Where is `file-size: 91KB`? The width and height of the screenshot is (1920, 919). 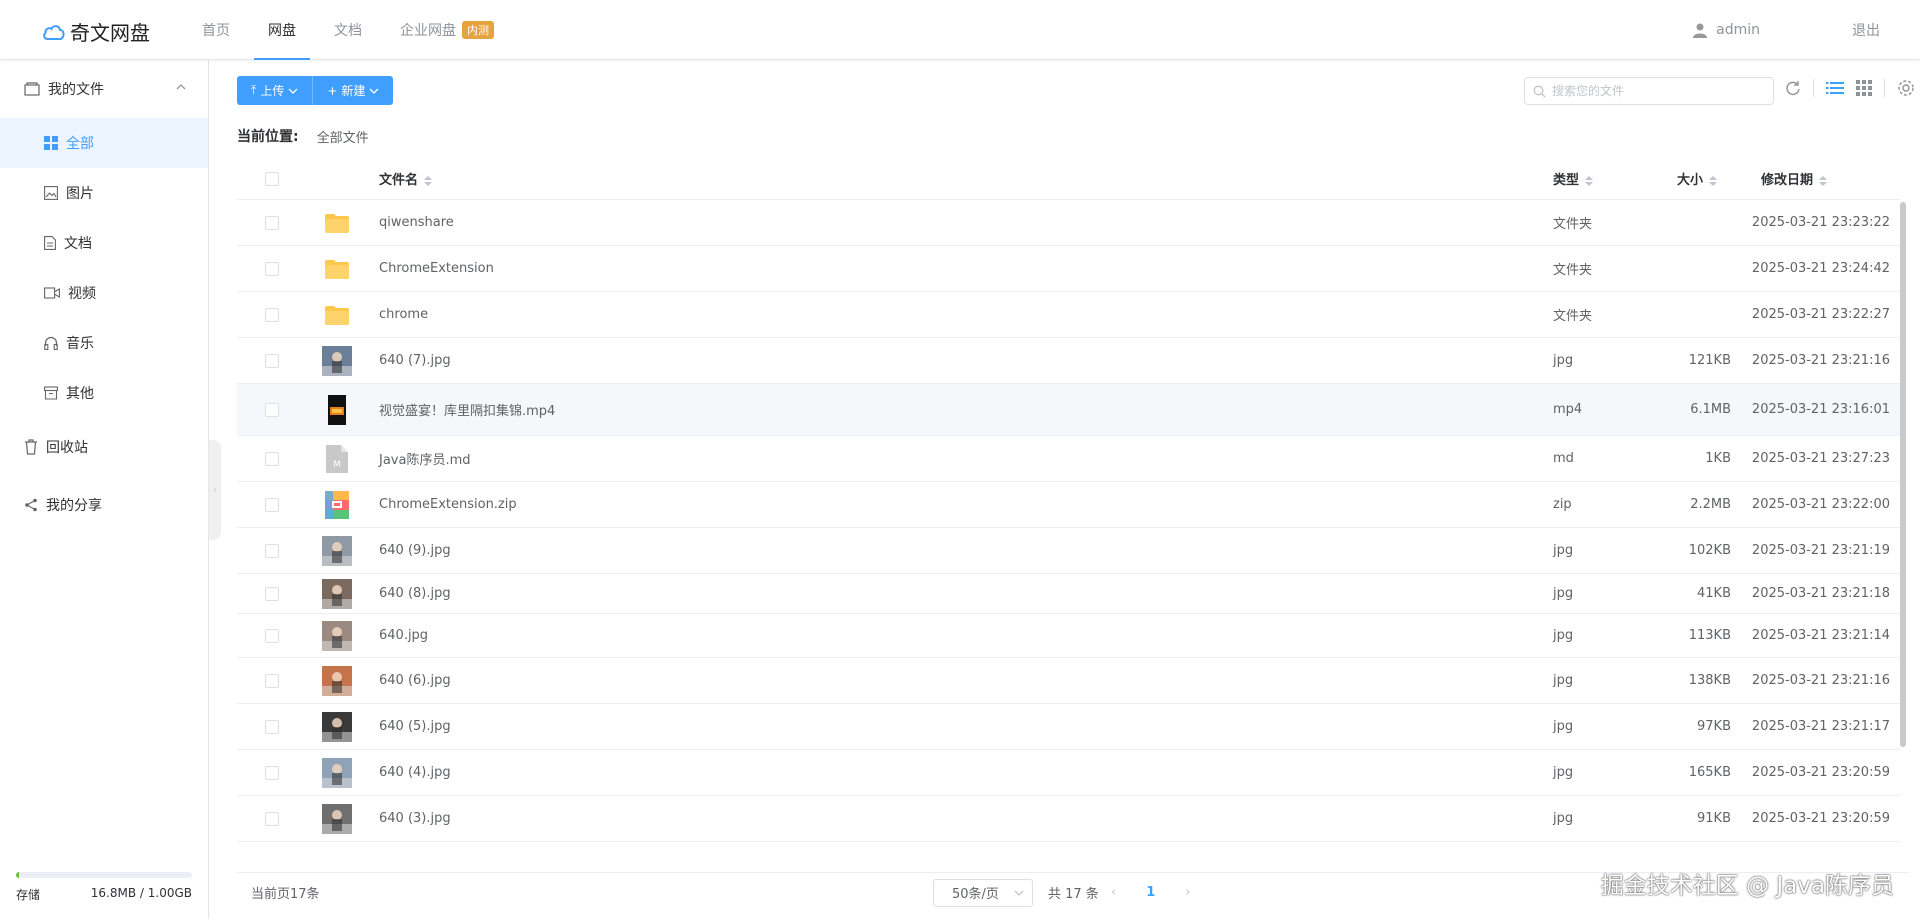
file-size: 91KB is located at coordinates (1714, 818).